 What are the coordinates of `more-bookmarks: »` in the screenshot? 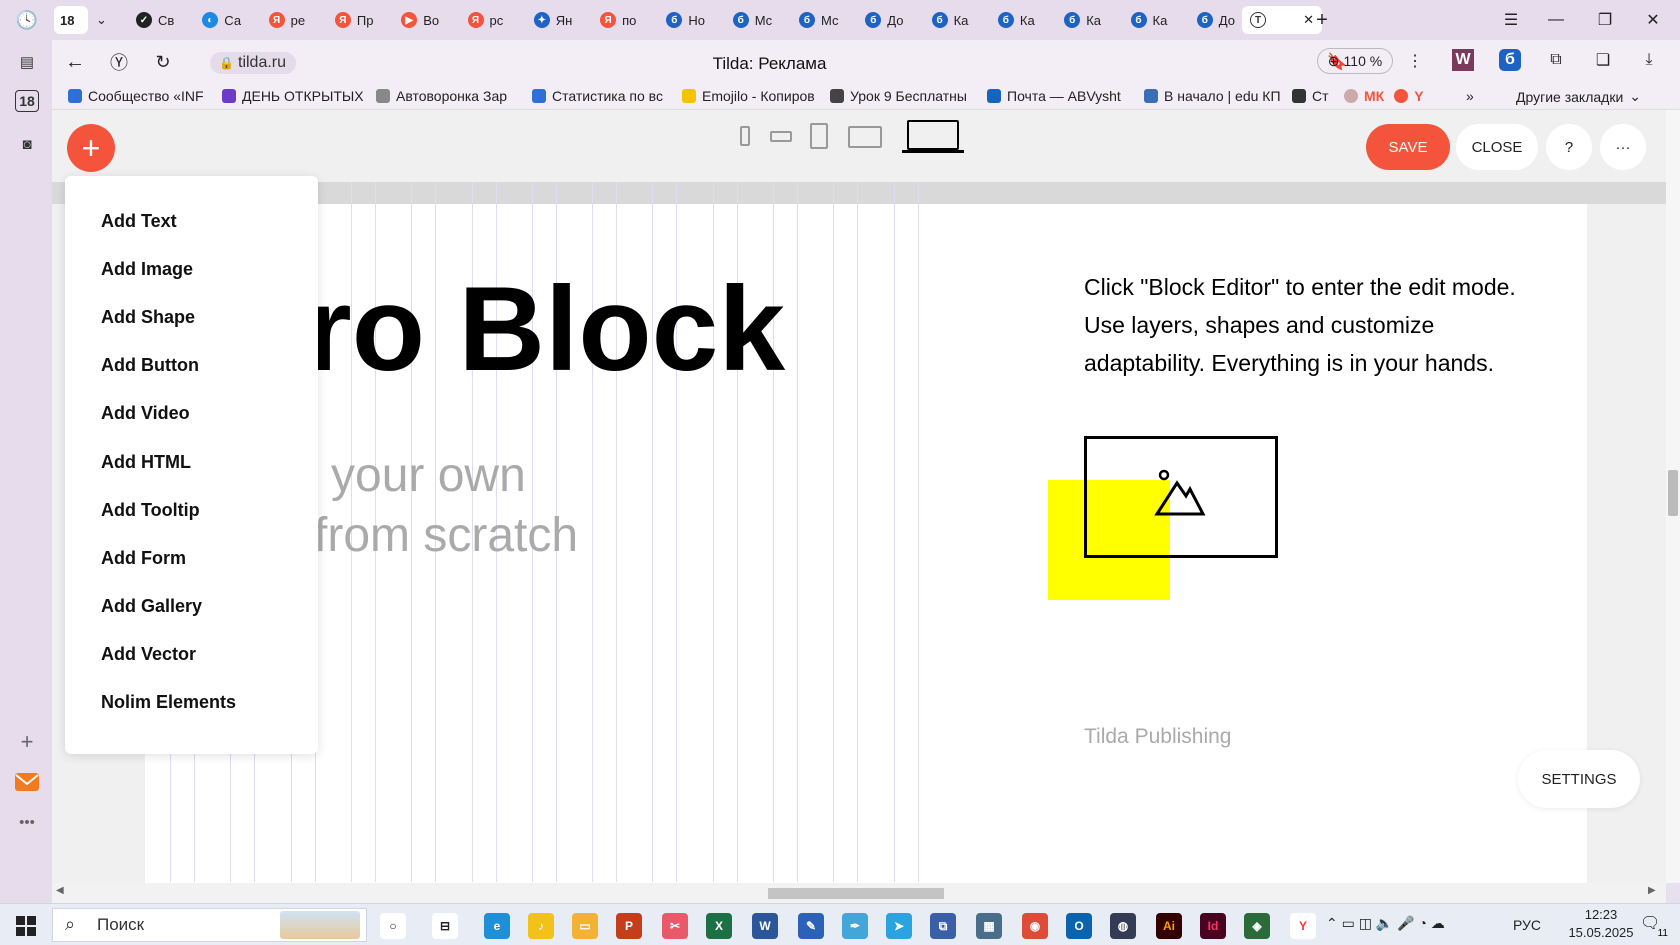 It's located at (1470, 96).